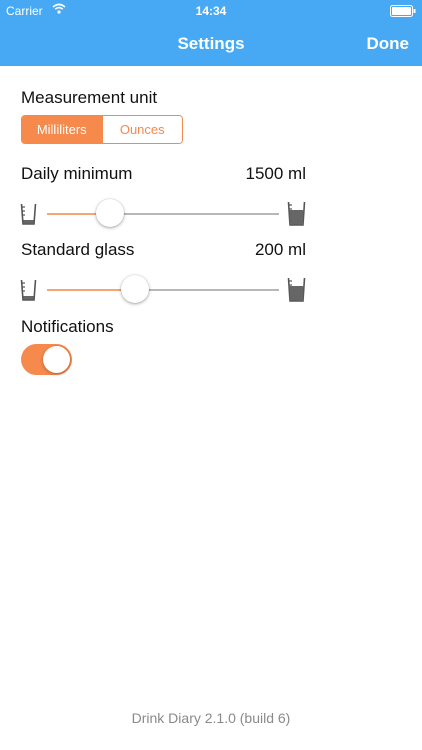 The width and height of the screenshot is (422, 750). I want to click on daily-minimum-slider, so click(163, 214).